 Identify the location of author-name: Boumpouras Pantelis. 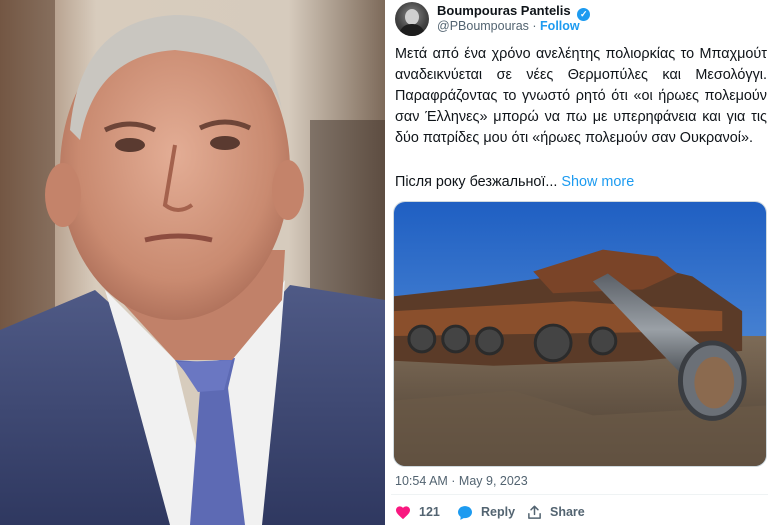
(504, 10).